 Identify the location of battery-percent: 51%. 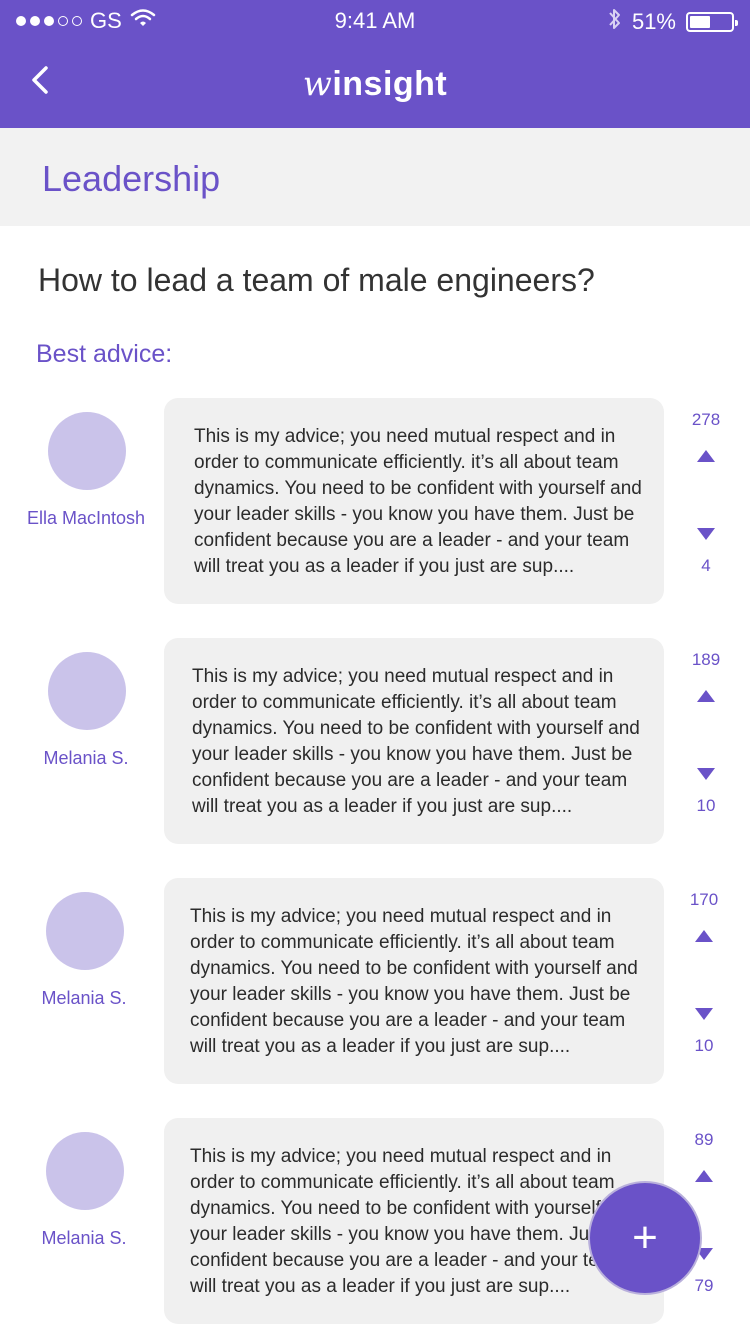
(653, 21).